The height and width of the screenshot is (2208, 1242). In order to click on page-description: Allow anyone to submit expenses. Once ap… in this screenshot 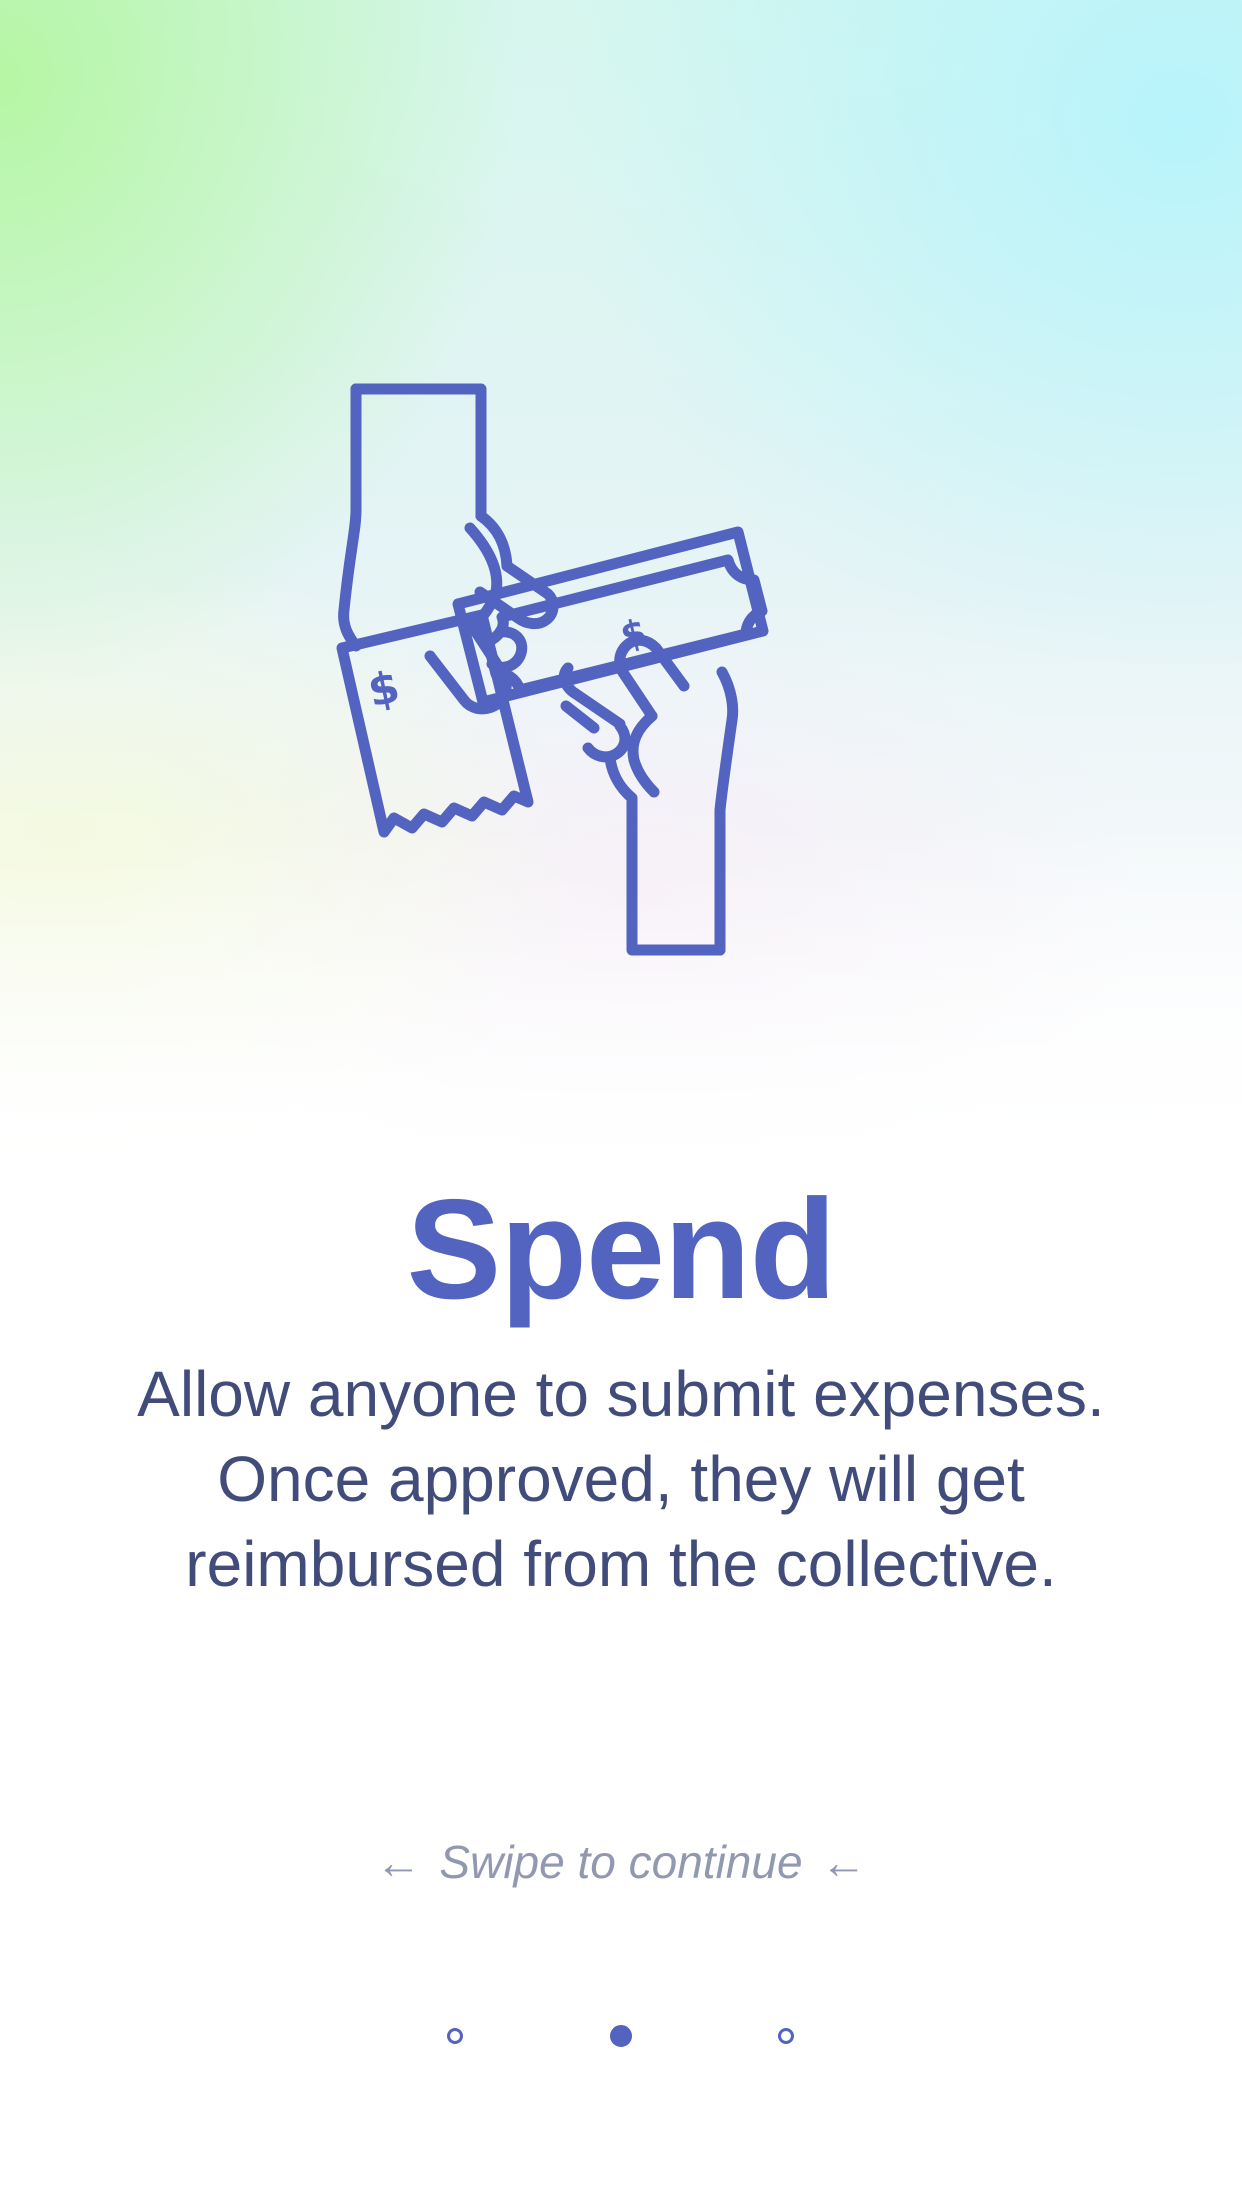, I will do `click(621, 1479)`.